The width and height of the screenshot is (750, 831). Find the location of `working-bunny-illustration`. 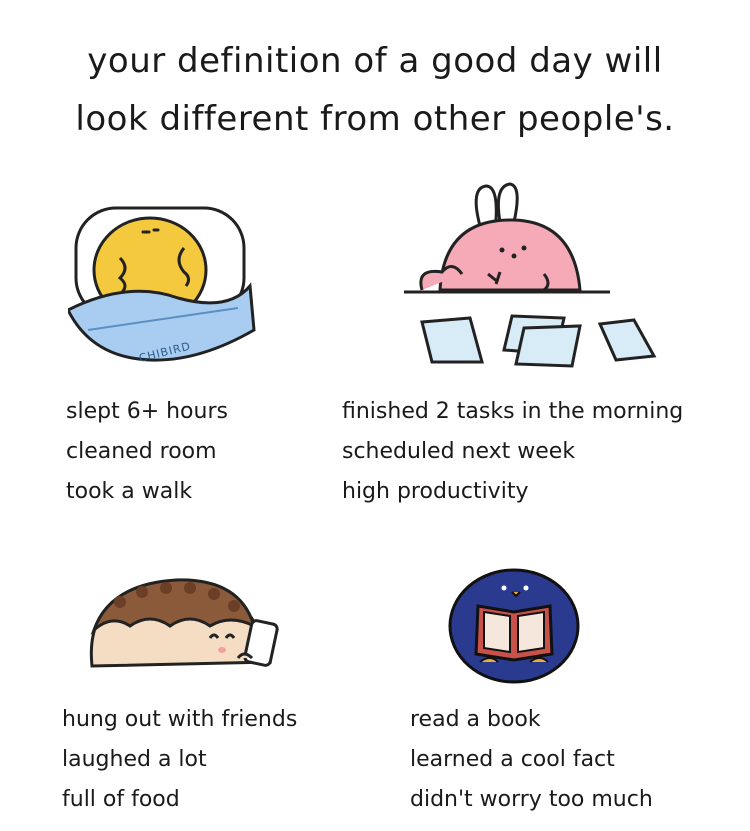

working-bunny-illustration is located at coordinates (530, 275).